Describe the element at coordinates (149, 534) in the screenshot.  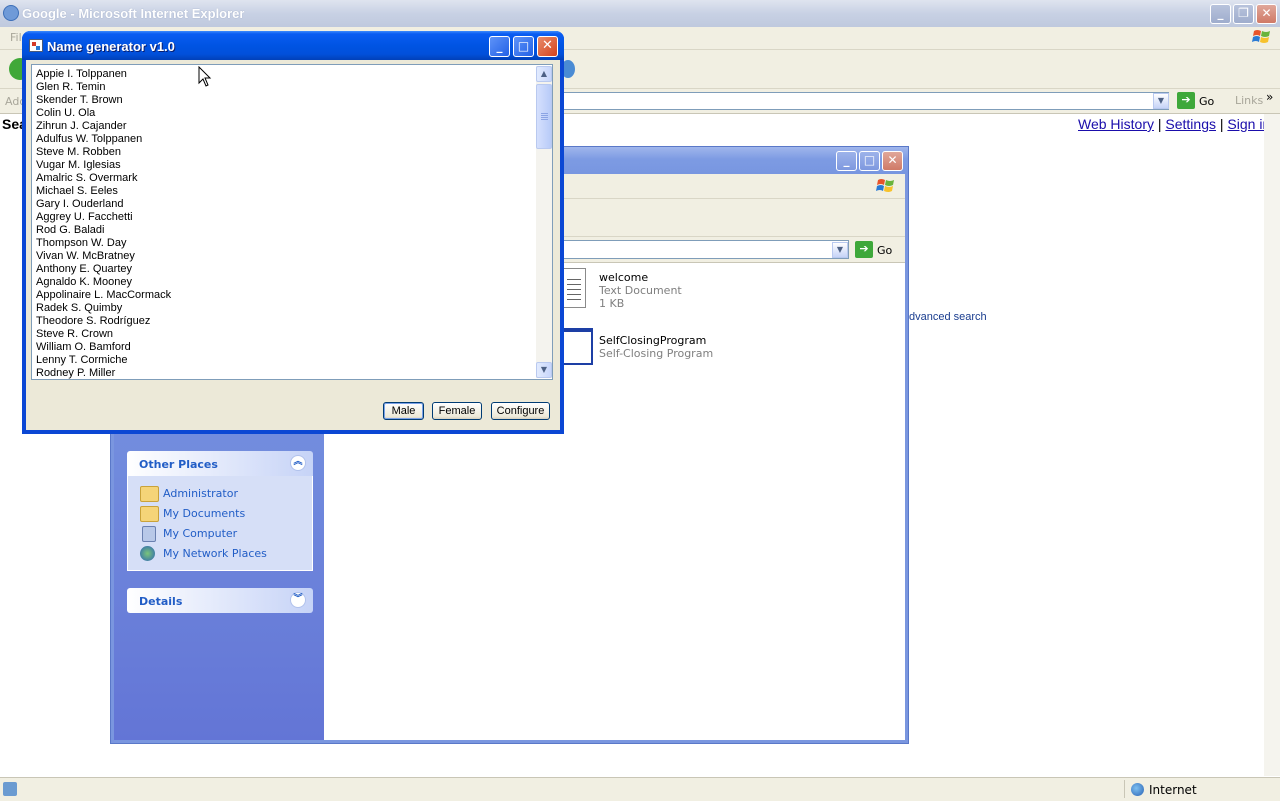
I see `my-computer-icon` at that location.